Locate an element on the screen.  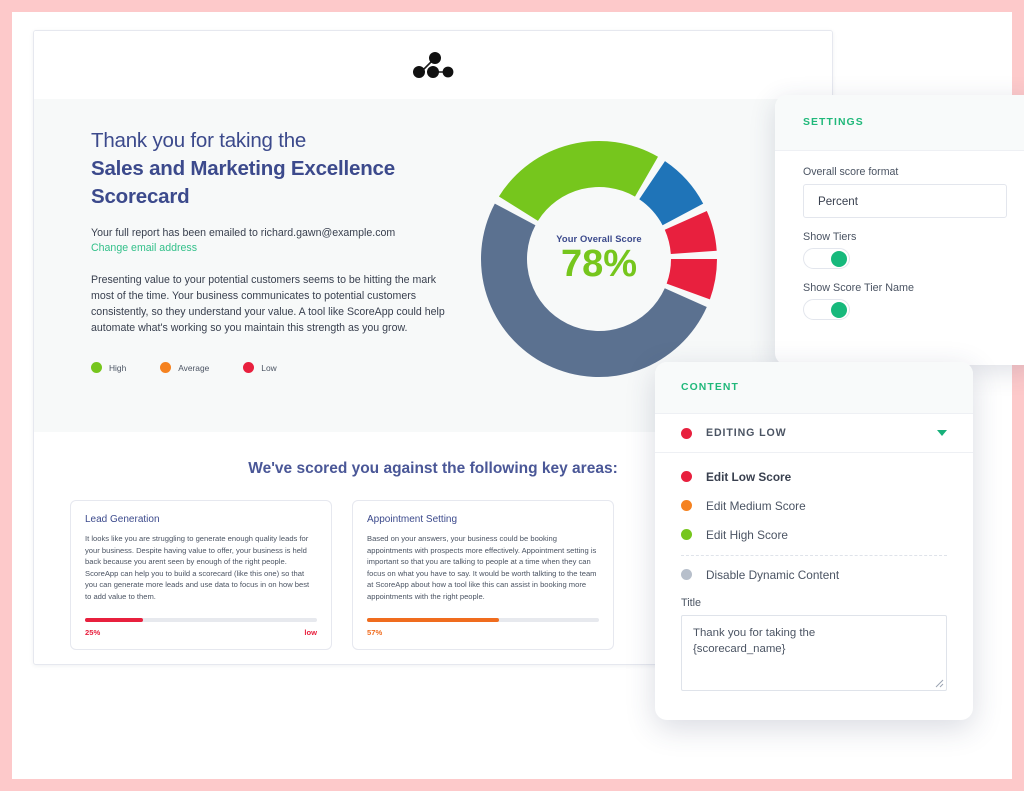
chevron-down-icon is located at coordinates (942, 433).